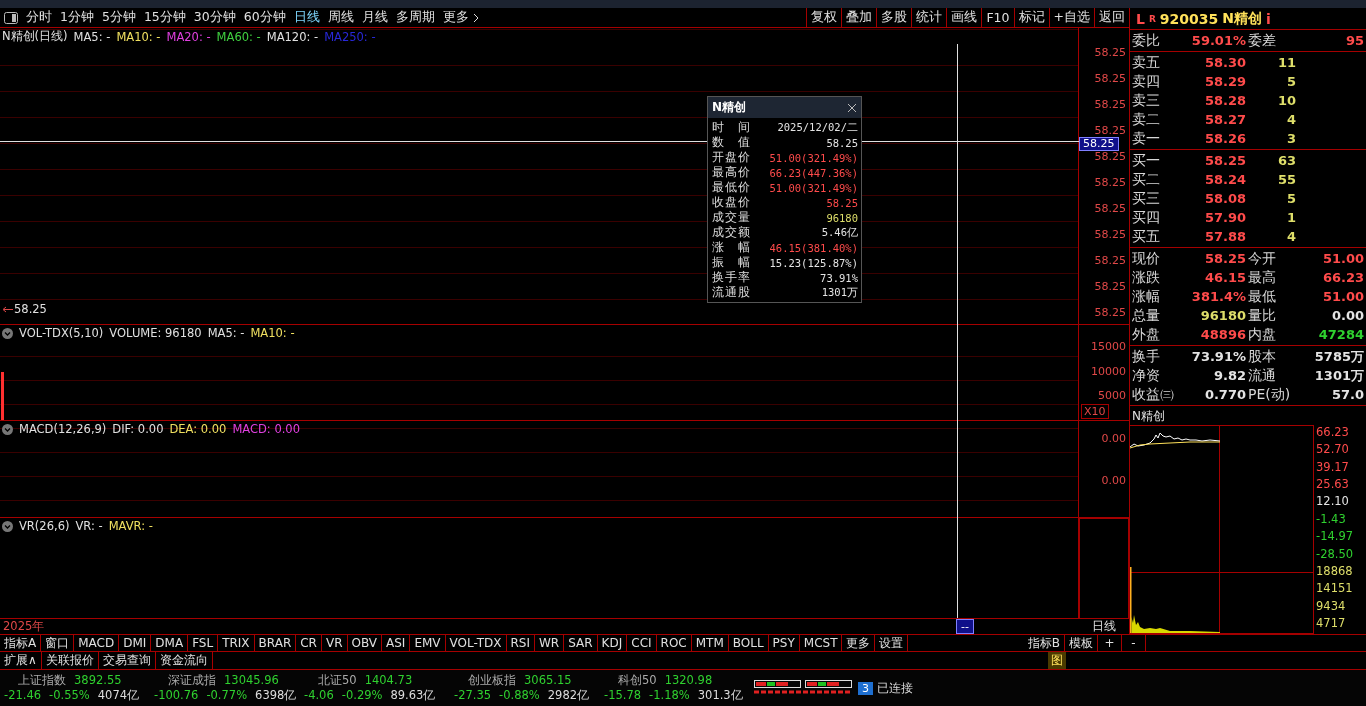 The width and height of the screenshot is (1366, 706). What do you see at coordinates (214, 17) in the screenshot?
I see `period-tab: 30分钟` at bounding box center [214, 17].